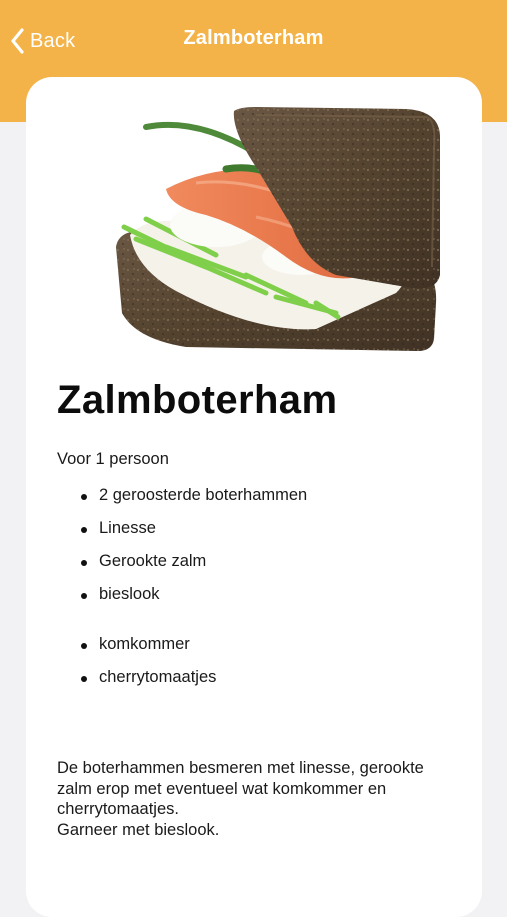 Image resolution: width=507 pixels, height=917 pixels. What do you see at coordinates (153, 561) in the screenshot?
I see `ingredient-text: Gerookte zalm` at bounding box center [153, 561].